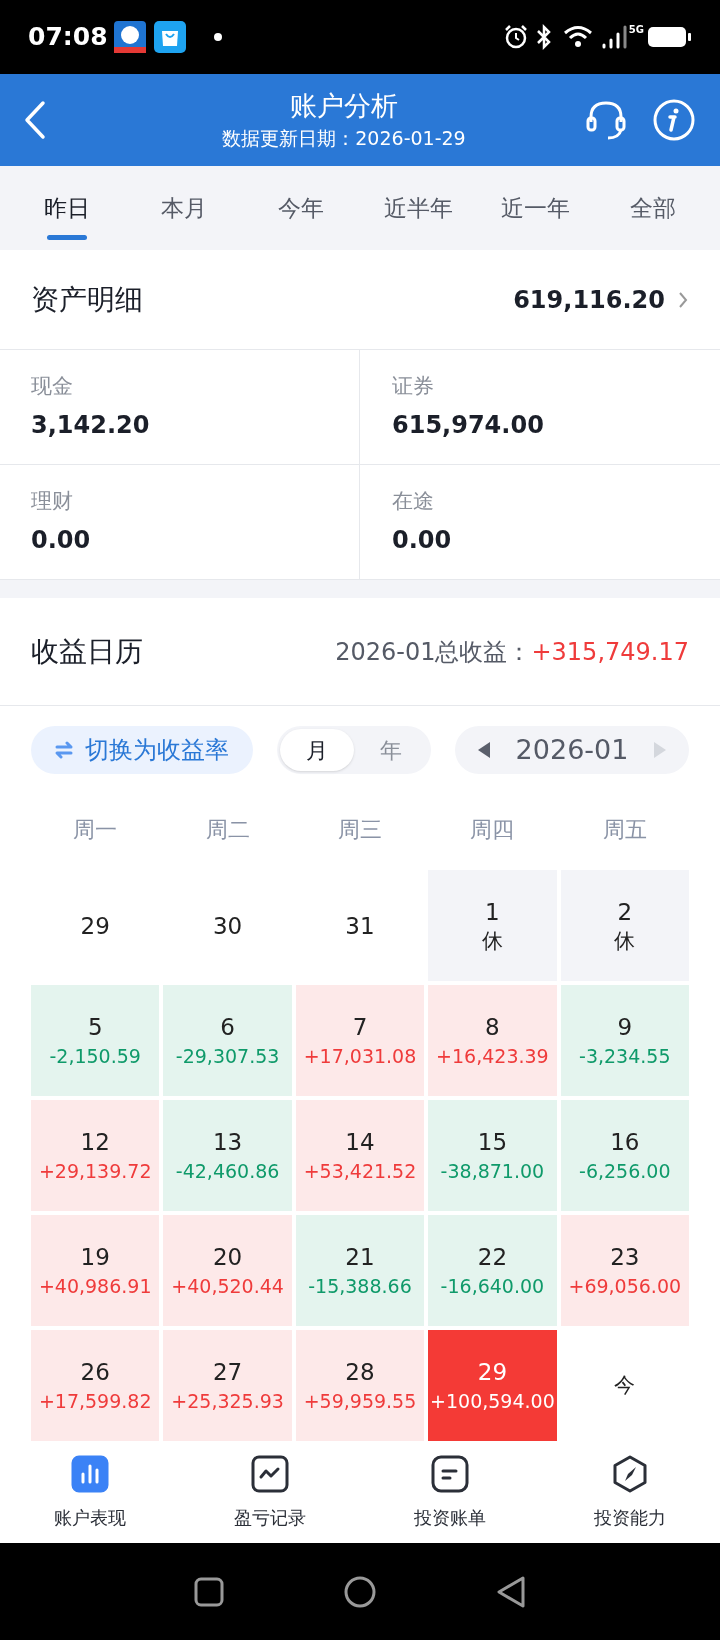 Image resolution: width=720 pixels, height=1640 pixels. What do you see at coordinates (184, 208) in the screenshot?
I see `period-tab: 本月` at bounding box center [184, 208].